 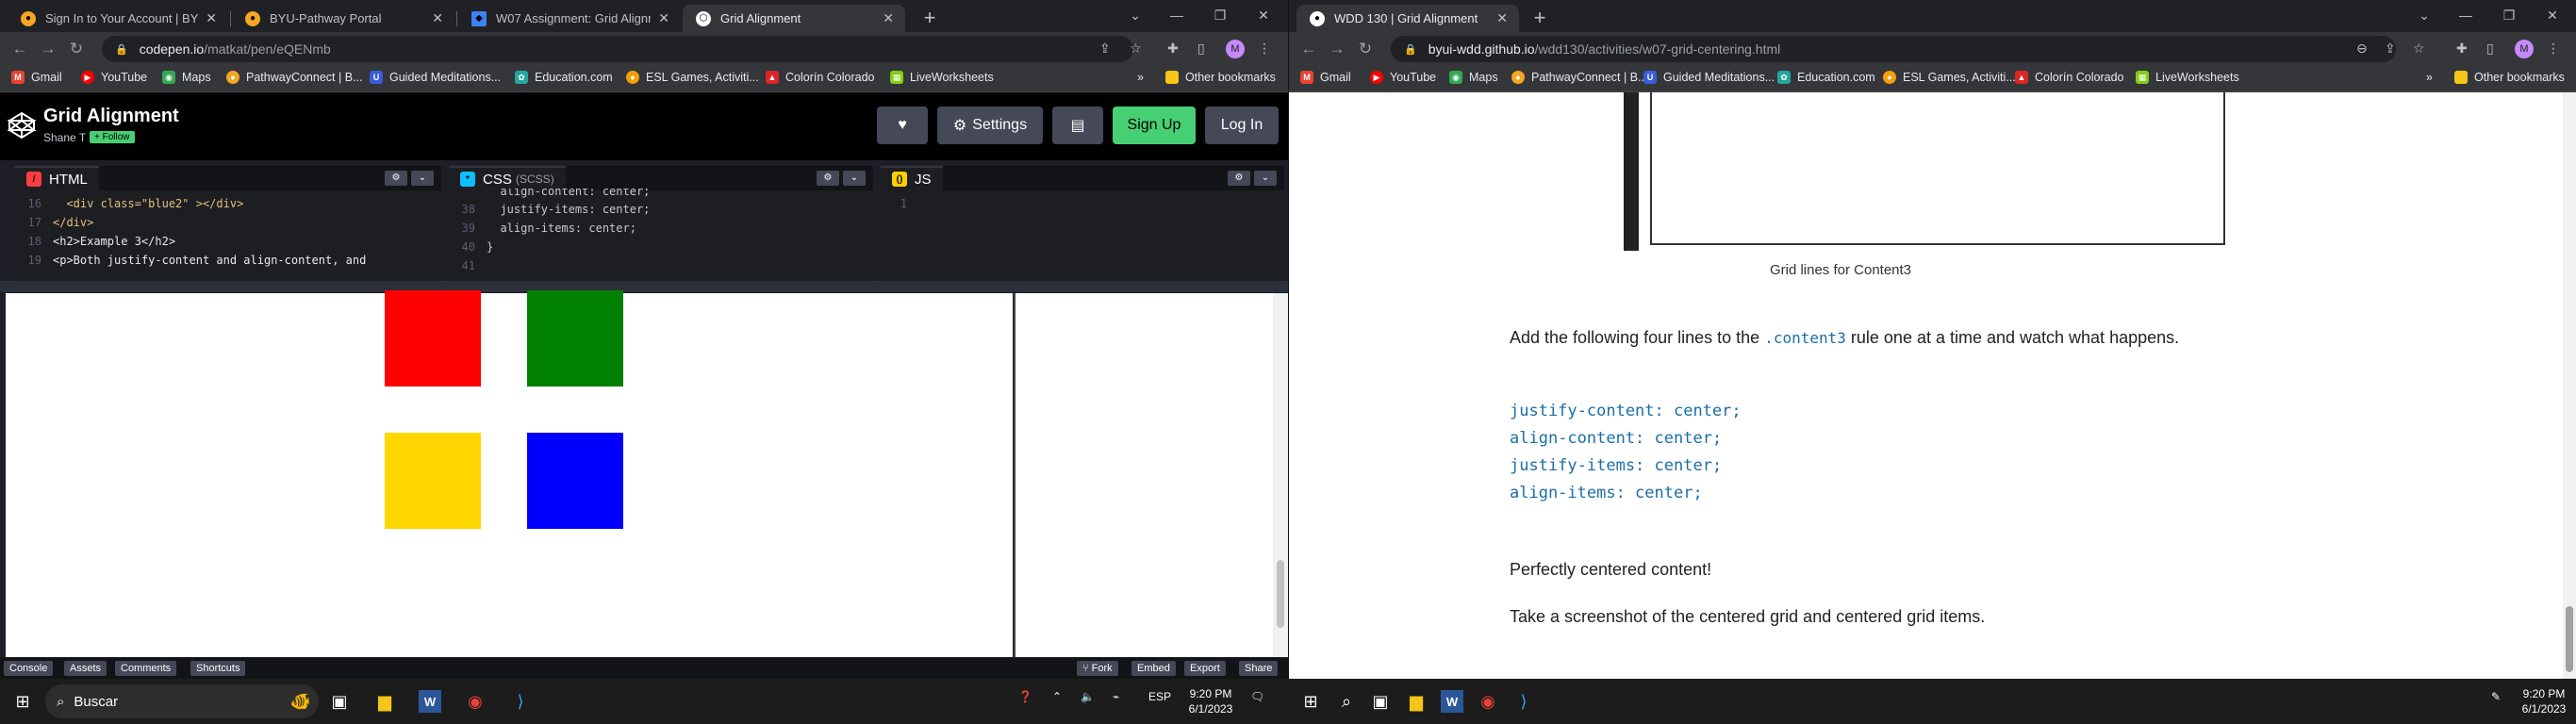 I want to click on css-settings-icon: ⚙, so click(x=828, y=178).